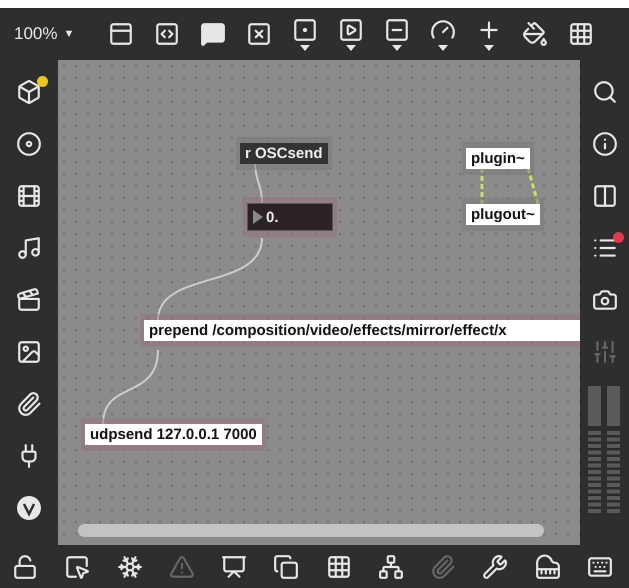  I want to click on triangle-icon, so click(258, 217).